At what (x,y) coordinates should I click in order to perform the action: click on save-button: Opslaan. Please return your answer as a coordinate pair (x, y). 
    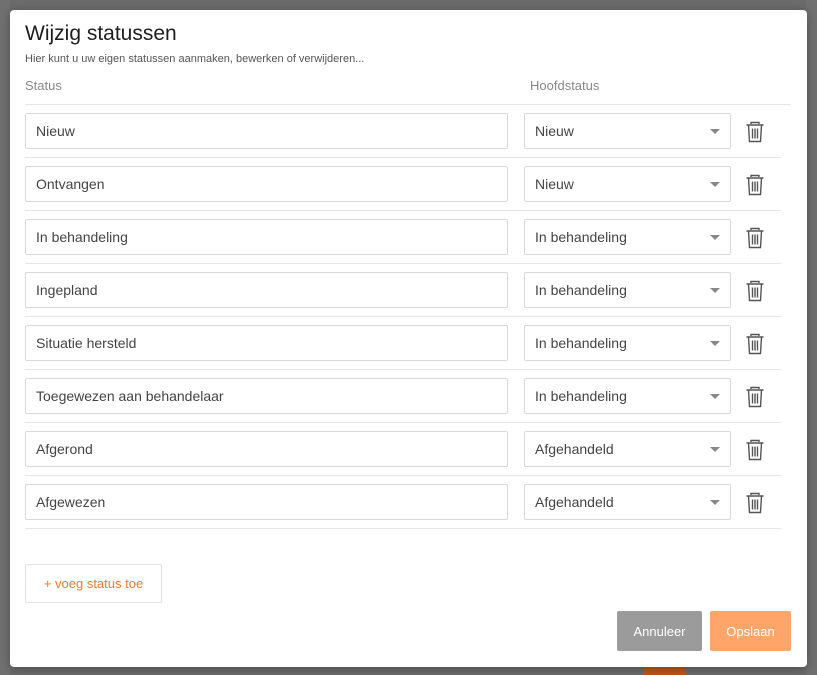
    Looking at the image, I should click on (750, 631).